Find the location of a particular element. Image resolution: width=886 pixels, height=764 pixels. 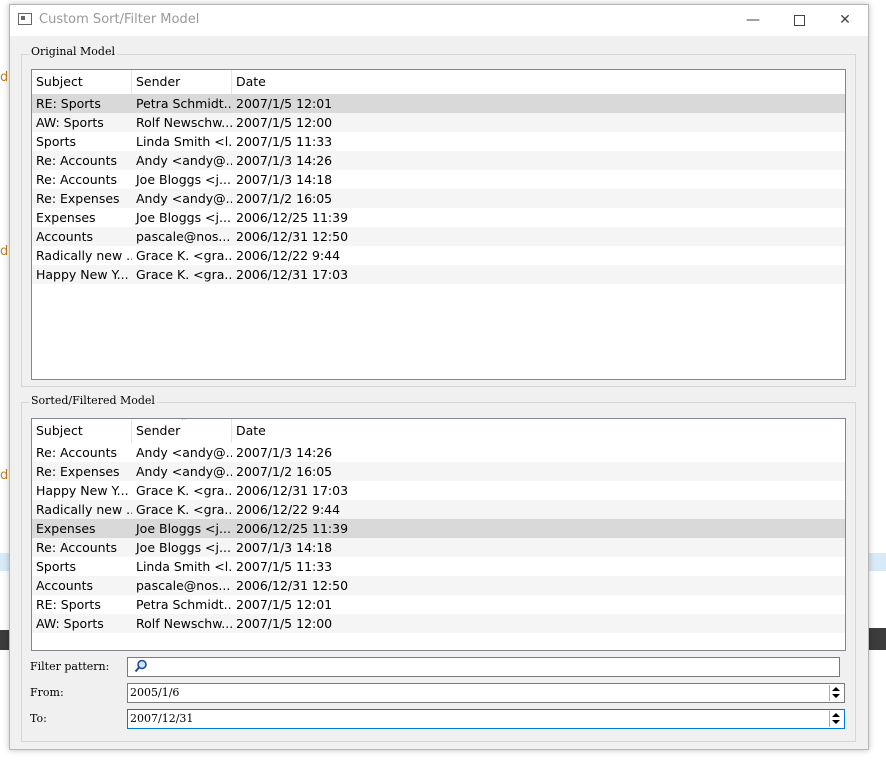

from-date-spinner is located at coordinates (836, 693).